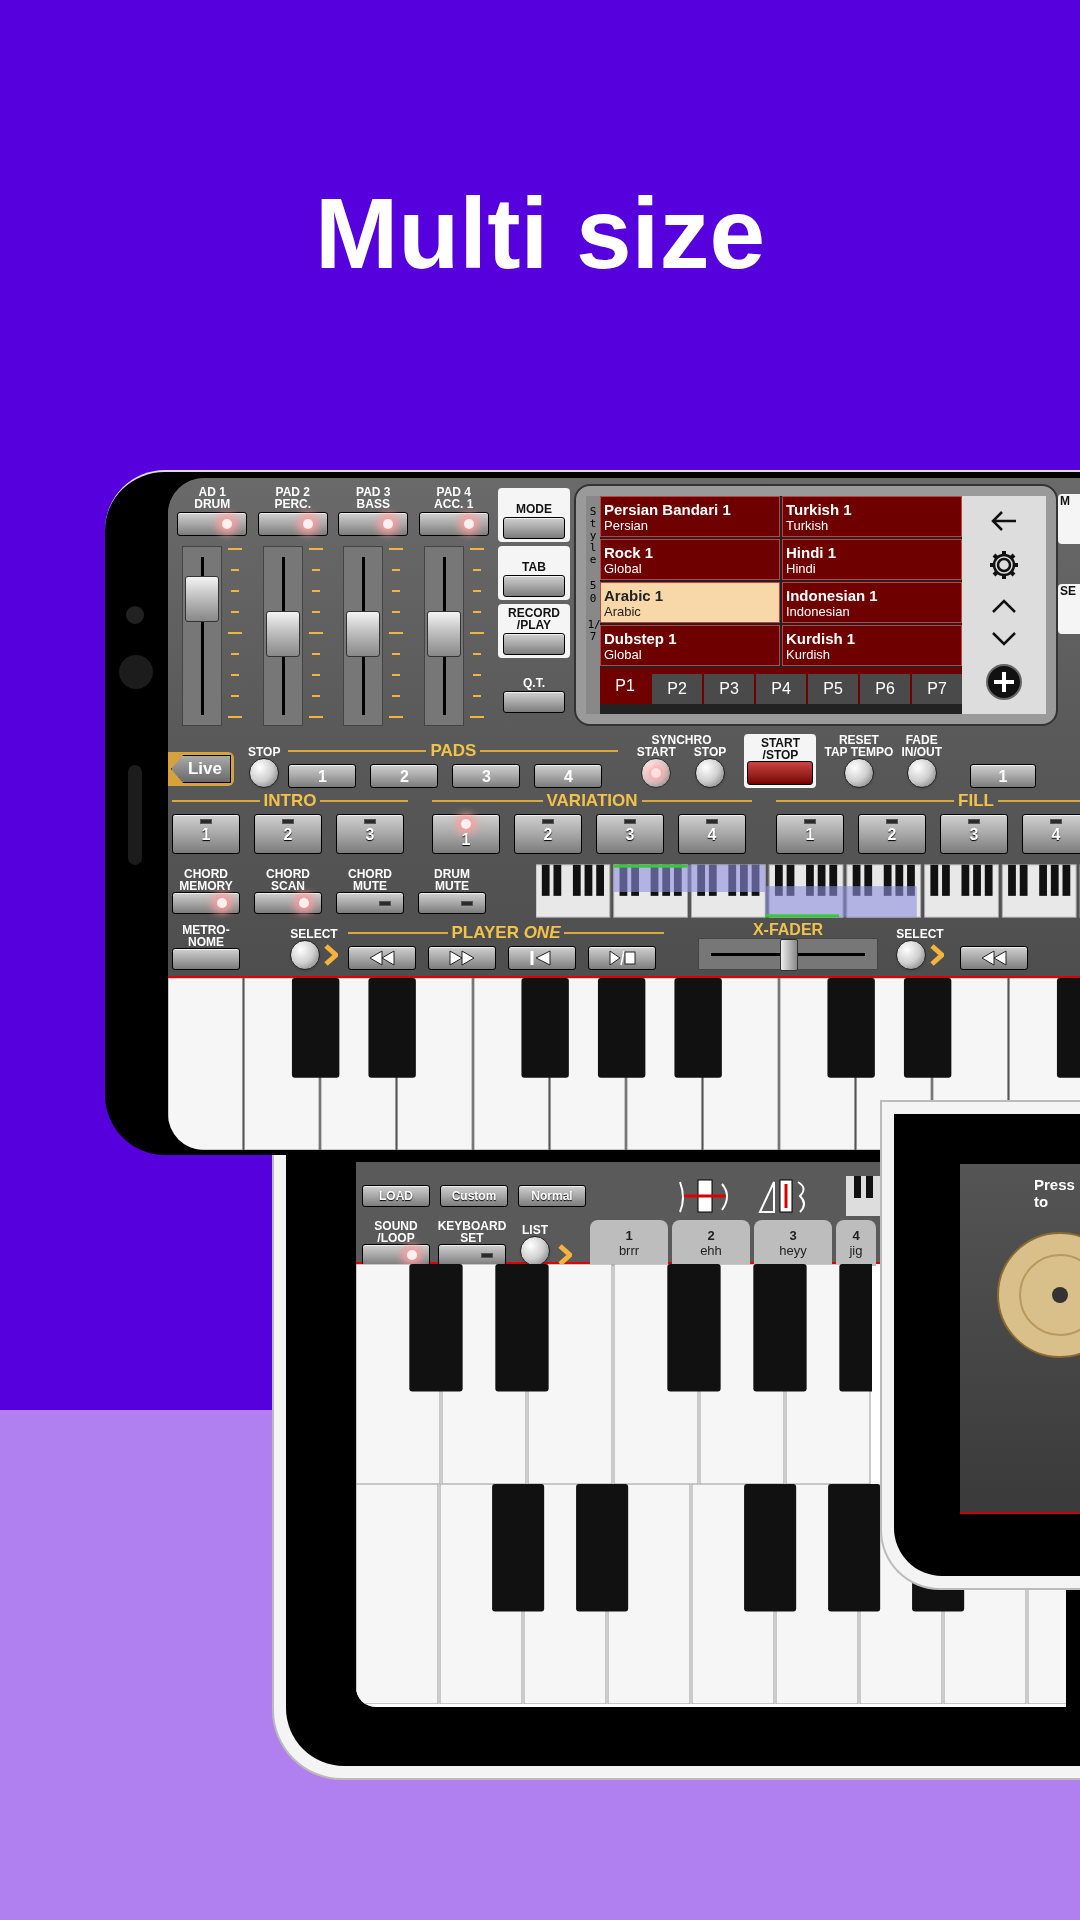 The image size is (1080, 1920). What do you see at coordinates (856, 1235) in the screenshot?
I see `slot-number: 4` at bounding box center [856, 1235].